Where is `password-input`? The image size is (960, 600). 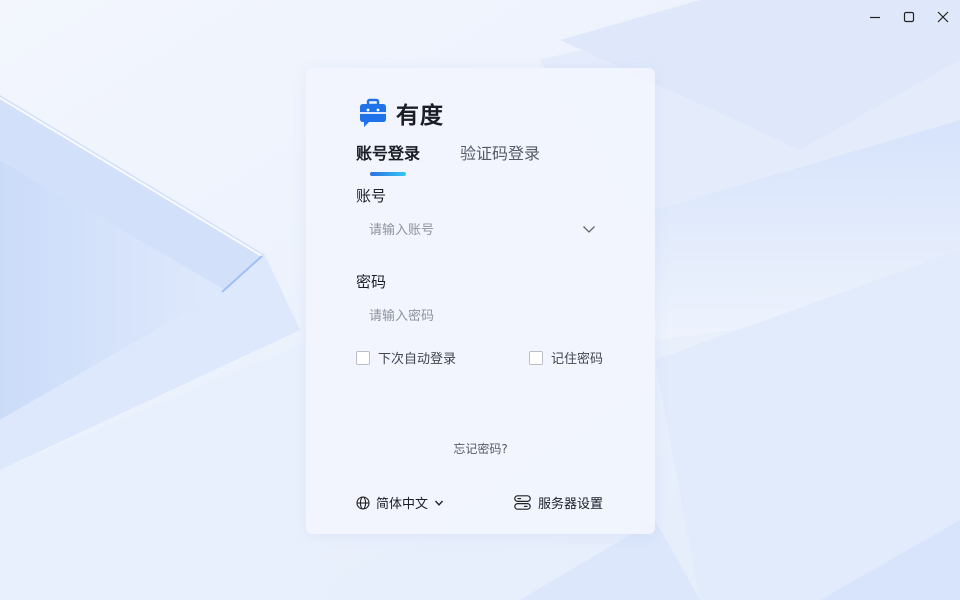
password-input is located at coordinates (463, 316).